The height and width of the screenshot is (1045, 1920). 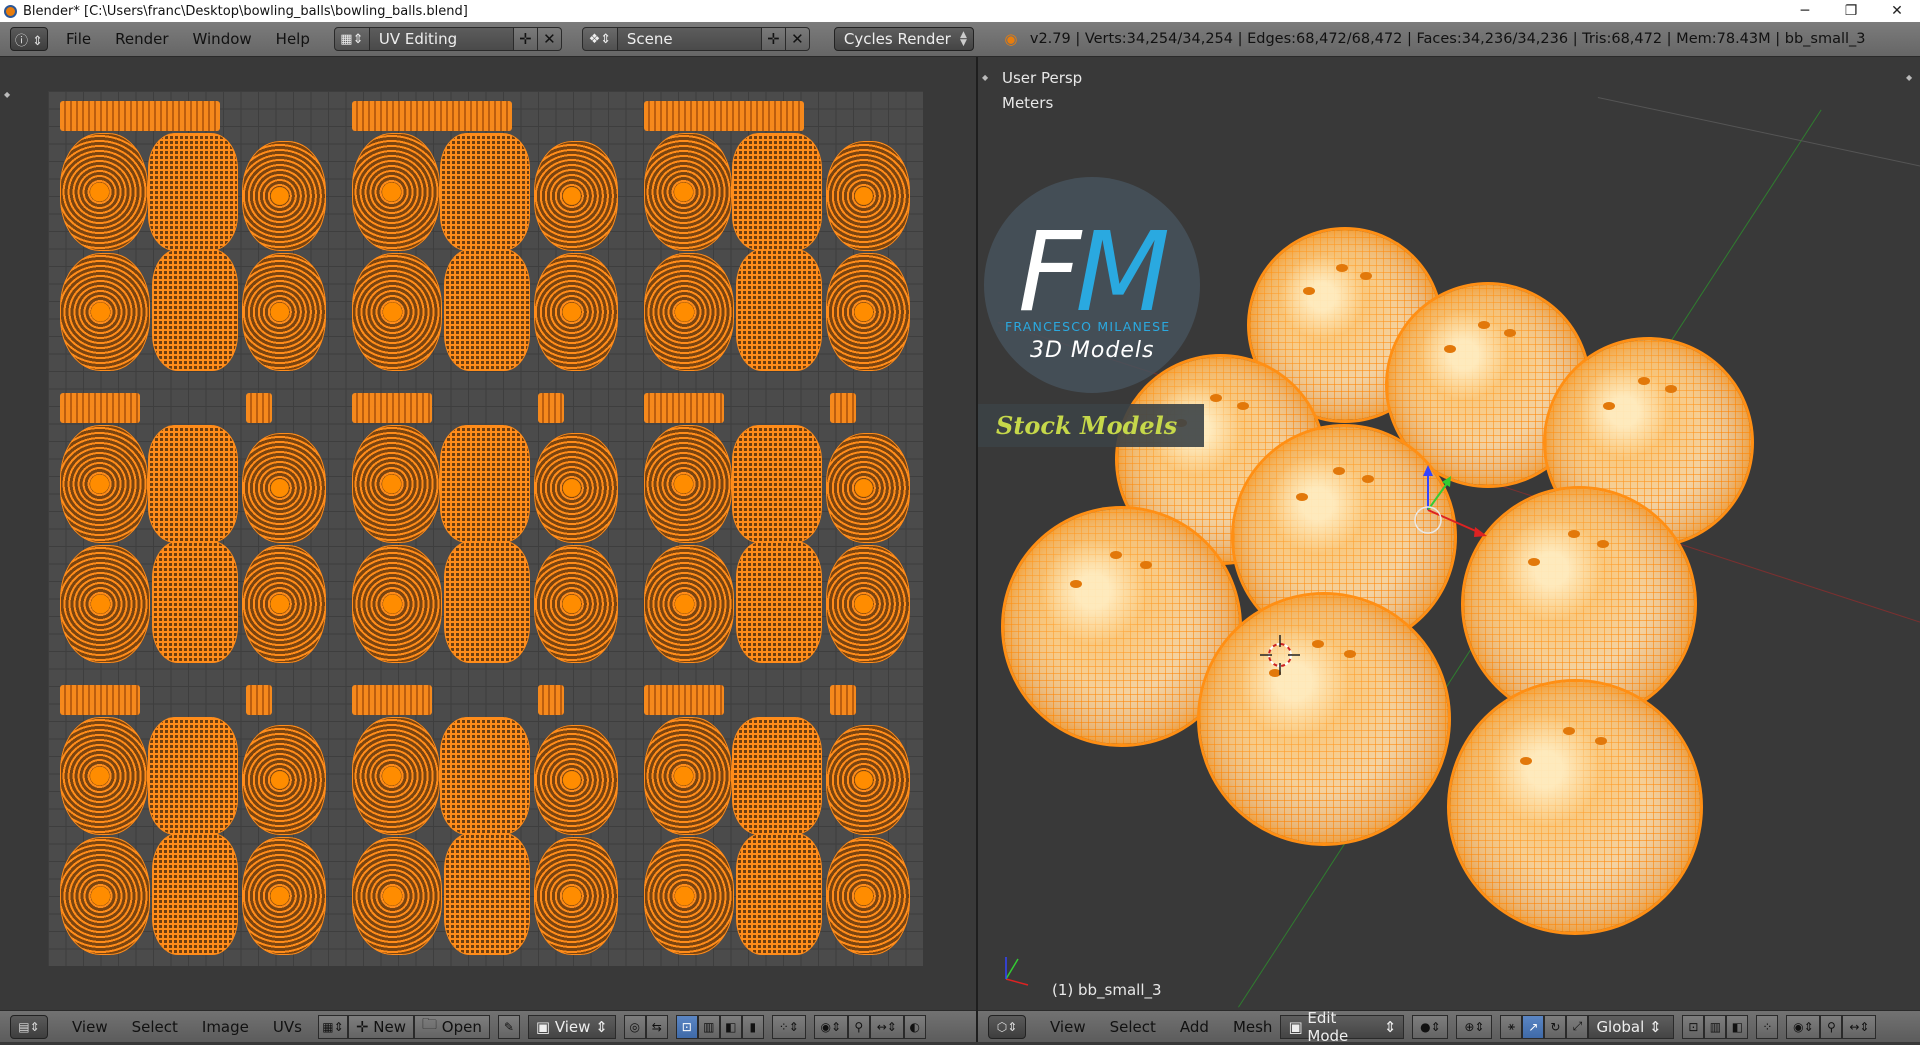 What do you see at coordinates (571, 1026) in the screenshot?
I see `view-mode-dropdown: ▣ View ⇕` at bounding box center [571, 1026].